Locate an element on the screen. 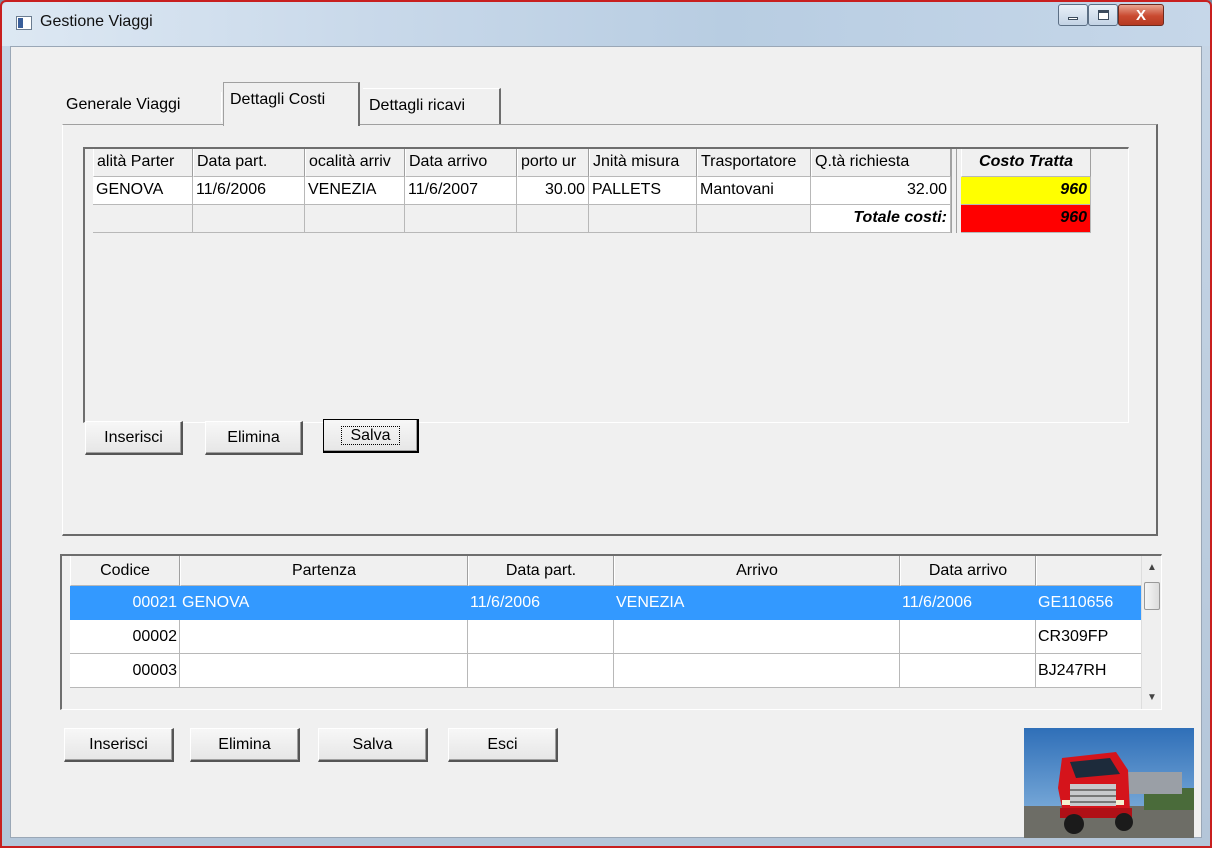 This screenshot has width=1212, height=848. tab-dettagli-ricavi: Dettagli ricavi is located at coordinates (432, 106).